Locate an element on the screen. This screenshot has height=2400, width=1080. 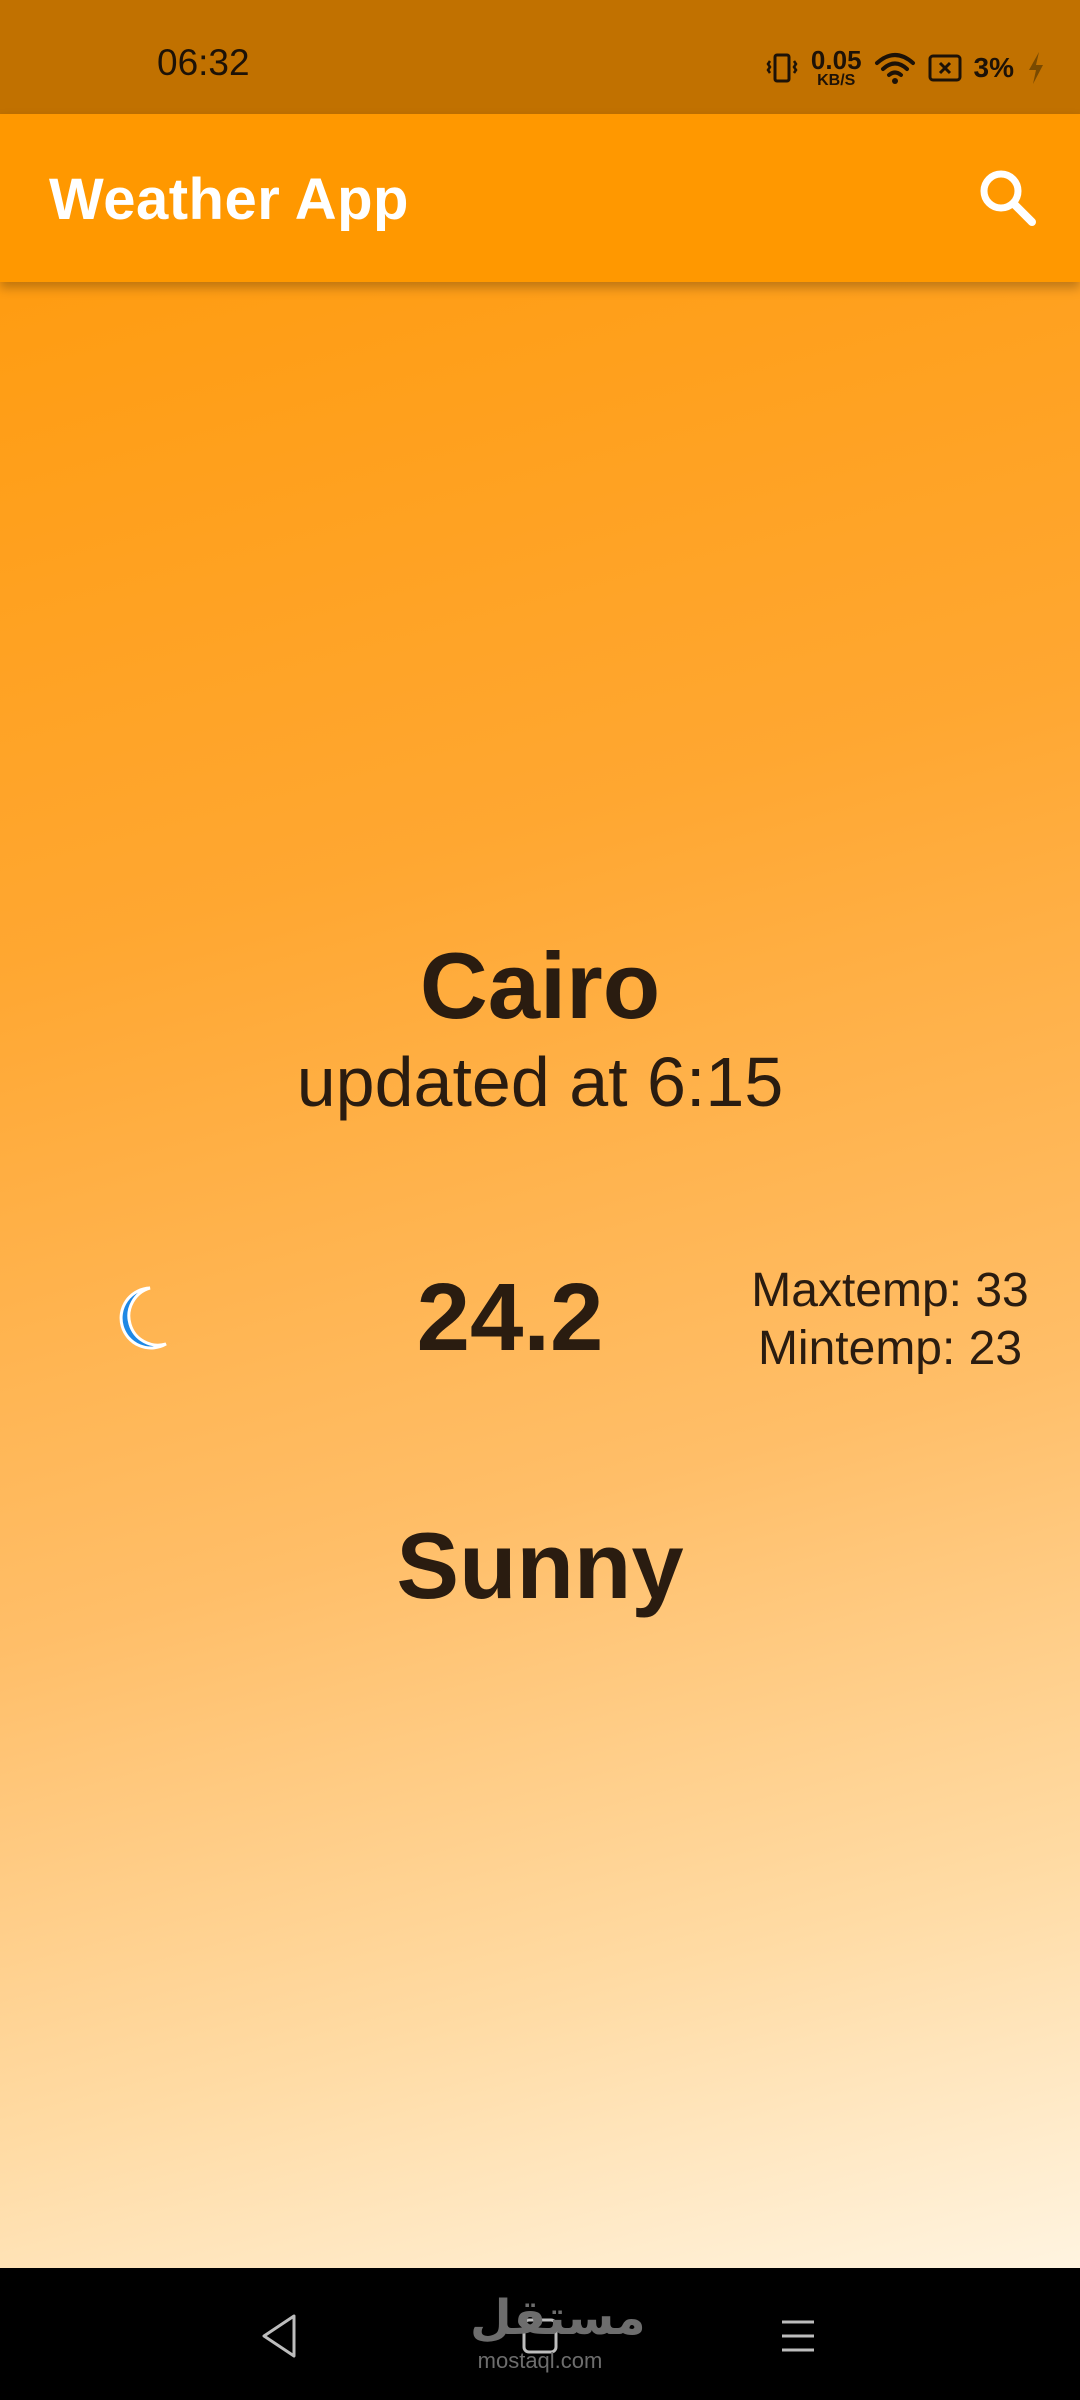
status-icons: 0.05 KB/S 3% is located at coordinates (905, 68).